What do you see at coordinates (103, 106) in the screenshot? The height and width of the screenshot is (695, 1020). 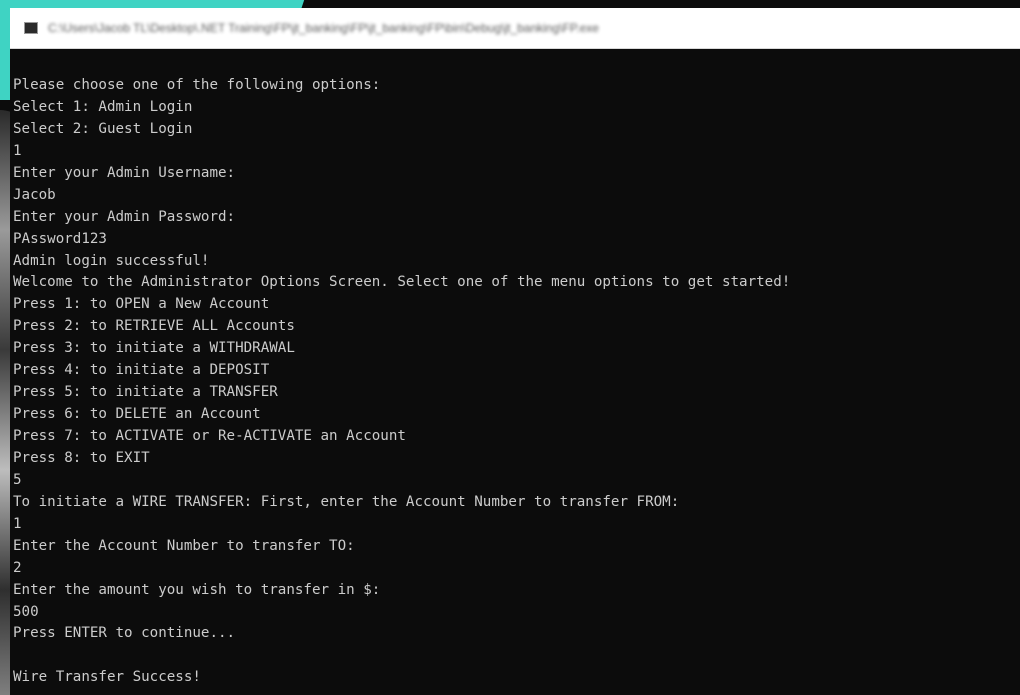 I see `console-line: Select 1: Admin Login` at bounding box center [103, 106].